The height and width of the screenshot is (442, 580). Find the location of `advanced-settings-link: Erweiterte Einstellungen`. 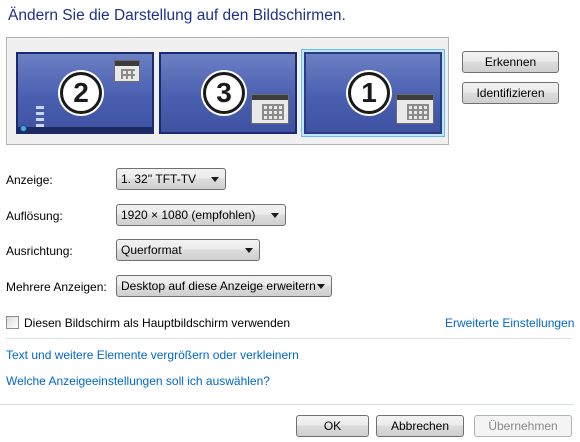

advanced-settings-link: Erweiterte Einstellungen is located at coordinates (509, 323).